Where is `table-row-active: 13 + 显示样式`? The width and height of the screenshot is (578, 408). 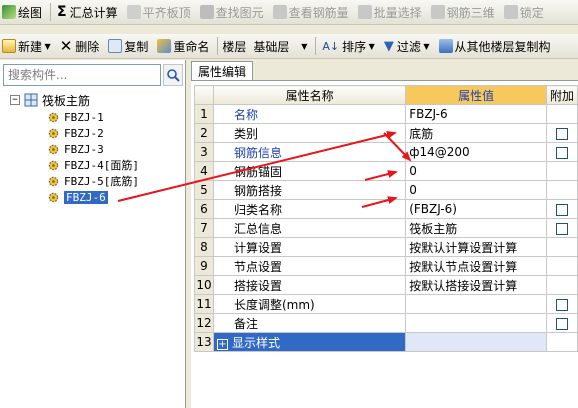 table-row-active: 13 + 显示样式 is located at coordinates (386, 342).